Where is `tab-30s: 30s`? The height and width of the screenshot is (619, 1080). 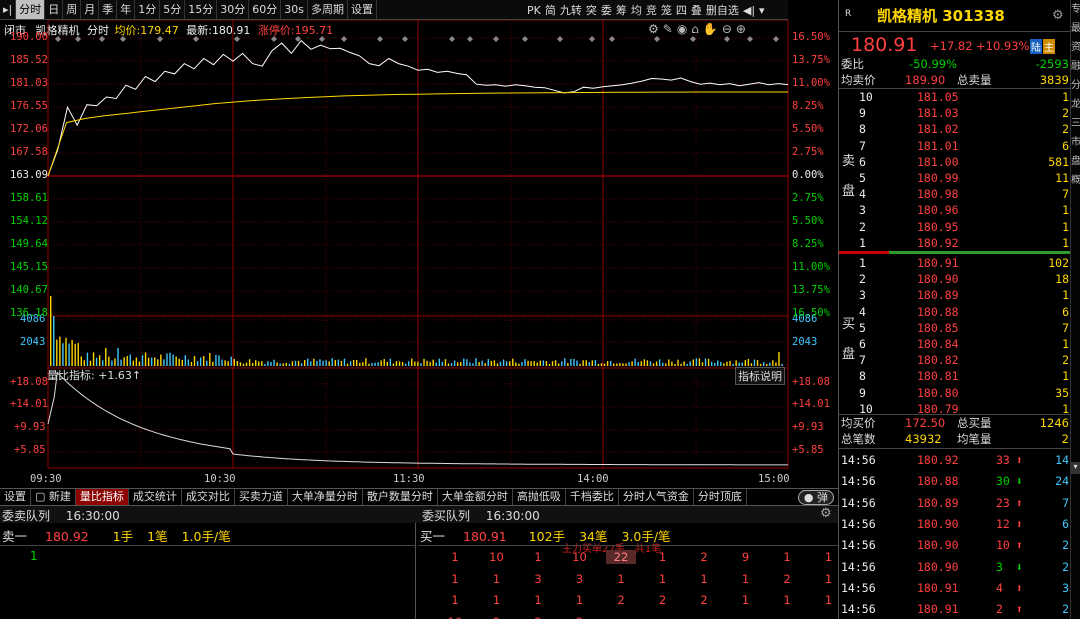 tab-30s: 30s is located at coordinates (294, 9).